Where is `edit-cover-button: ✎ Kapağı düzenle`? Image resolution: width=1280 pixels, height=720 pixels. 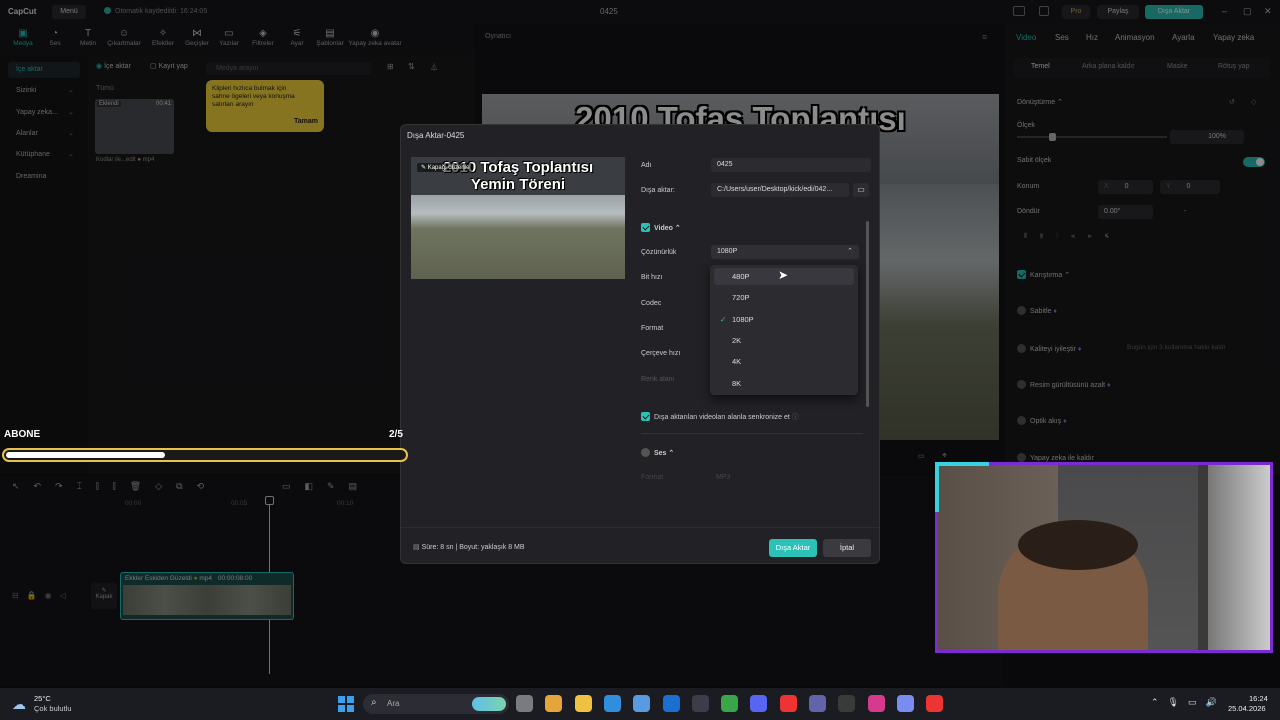
edit-cover-button: ✎ Kapağı düzenle is located at coordinates (445, 167).